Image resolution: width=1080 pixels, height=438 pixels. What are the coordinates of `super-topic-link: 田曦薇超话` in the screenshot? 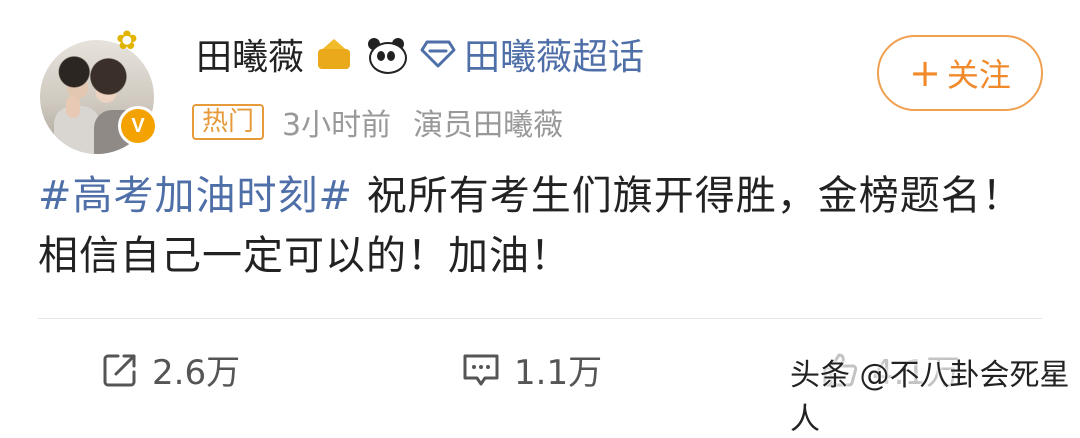 It's located at (554, 54).